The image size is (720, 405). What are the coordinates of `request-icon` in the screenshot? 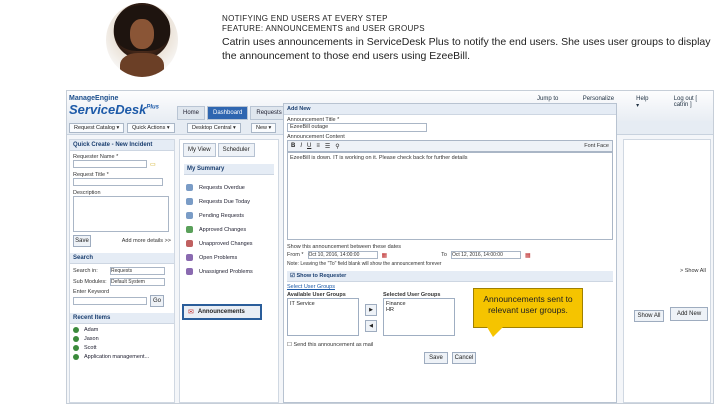 It's located at (189, 215).